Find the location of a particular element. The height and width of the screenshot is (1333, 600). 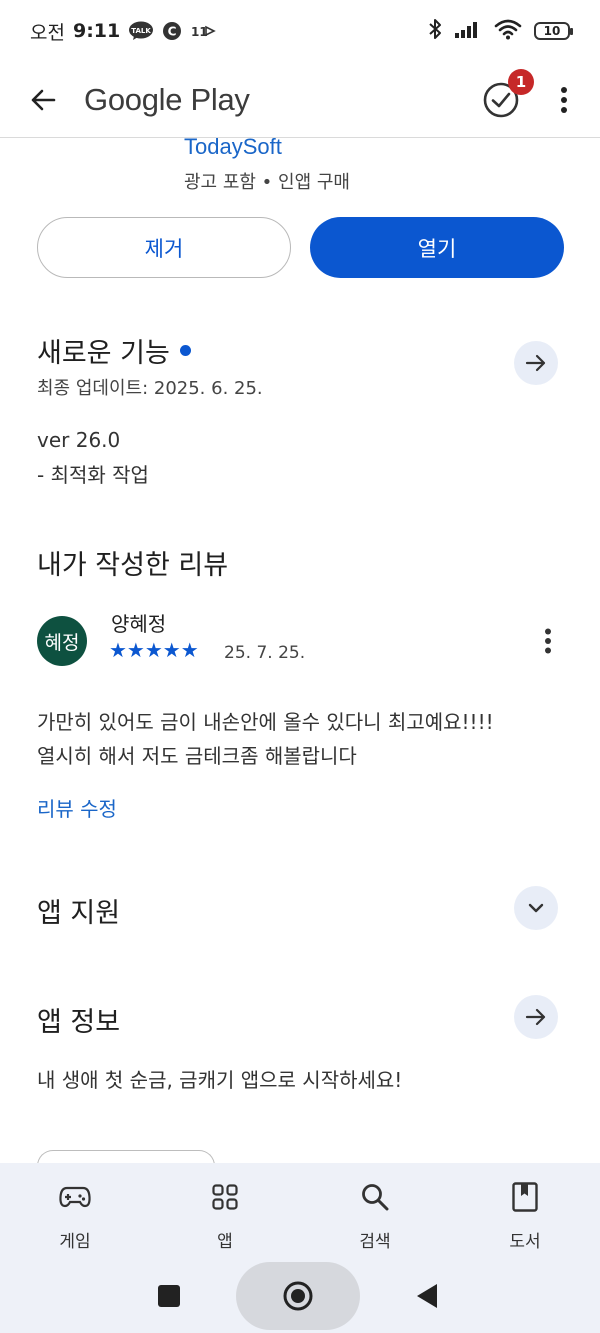

avatar: 혜정 is located at coordinates (62, 641).